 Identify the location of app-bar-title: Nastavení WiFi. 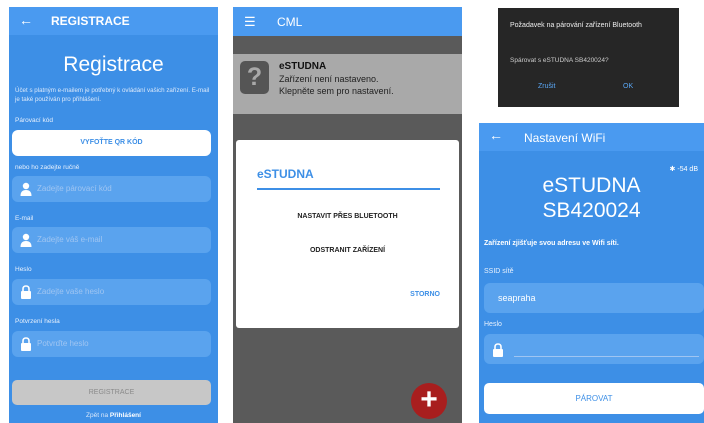
(565, 138).